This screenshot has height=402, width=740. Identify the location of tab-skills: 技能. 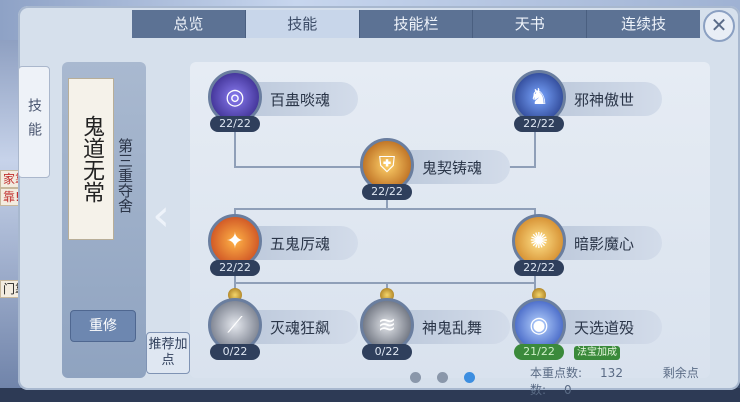
(302, 24).